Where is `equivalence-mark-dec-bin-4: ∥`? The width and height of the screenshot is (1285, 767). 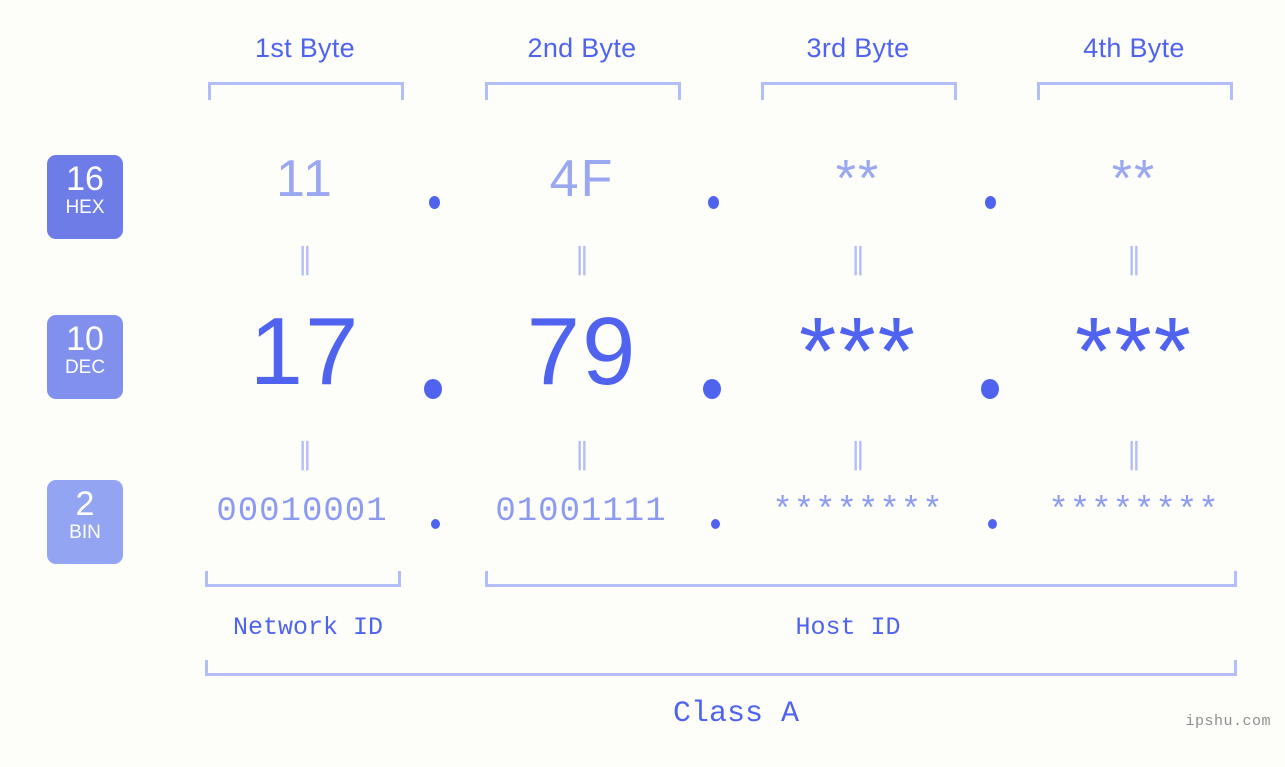 equivalence-mark-dec-bin-4: ∥ is located at coordinates (1134, 454).